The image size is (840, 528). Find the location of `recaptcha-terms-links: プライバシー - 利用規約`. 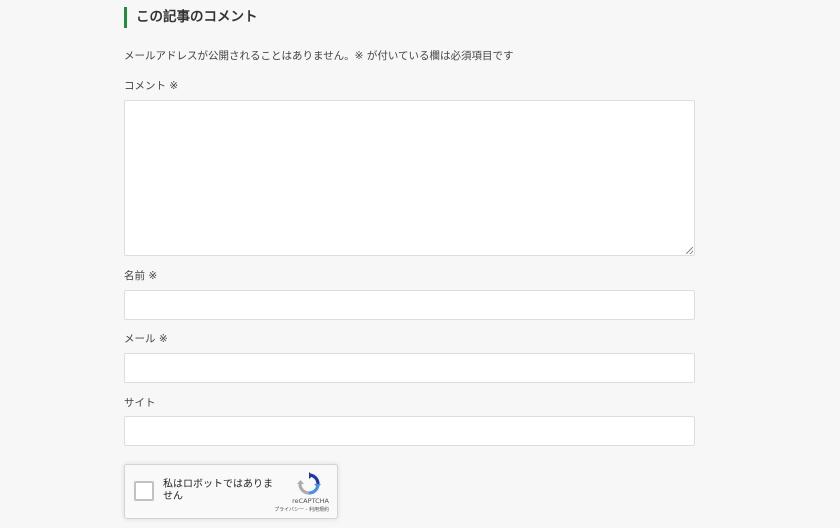

recaptcha-terms-links: プライバシー - 利用規約 is located at coordinates (291, 510).